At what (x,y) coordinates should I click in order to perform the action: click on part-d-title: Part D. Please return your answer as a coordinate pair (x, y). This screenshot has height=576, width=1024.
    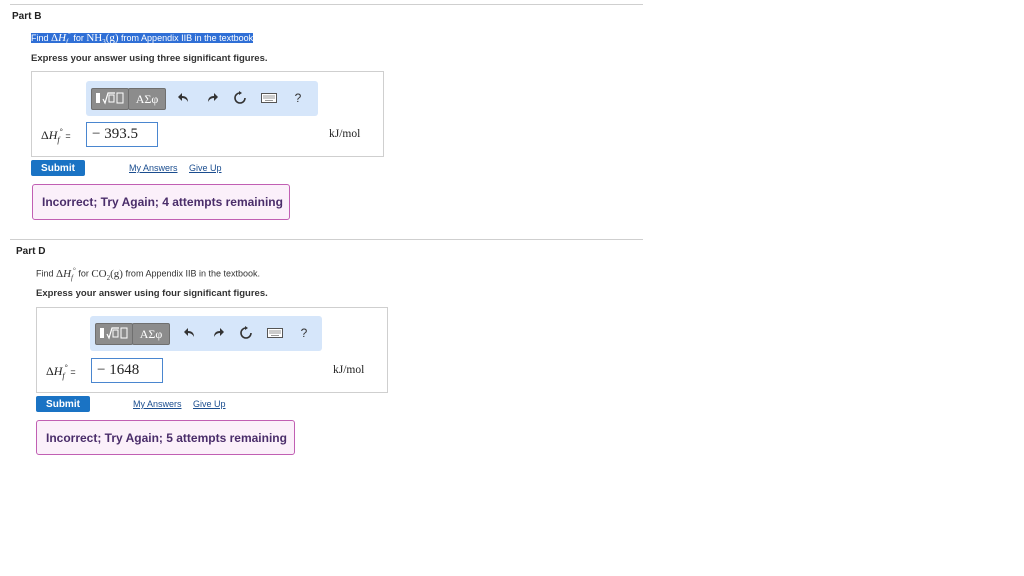
    Looking at the image, I should click on (31, 251).